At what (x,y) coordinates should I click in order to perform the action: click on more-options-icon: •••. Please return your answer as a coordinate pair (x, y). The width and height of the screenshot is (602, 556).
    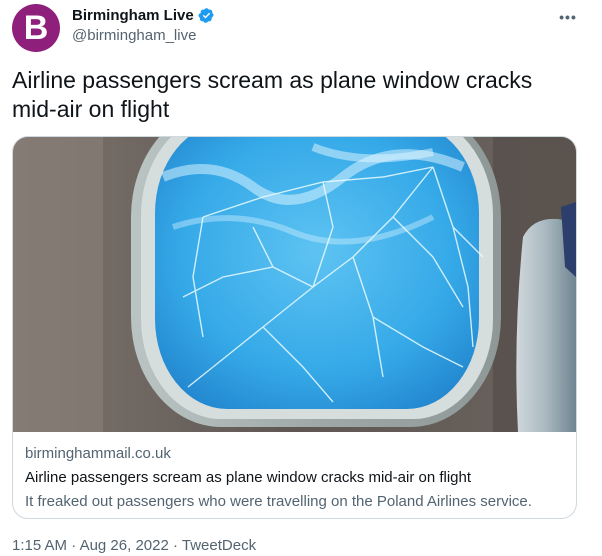
    Looking at the image, I should click on (568, 17).